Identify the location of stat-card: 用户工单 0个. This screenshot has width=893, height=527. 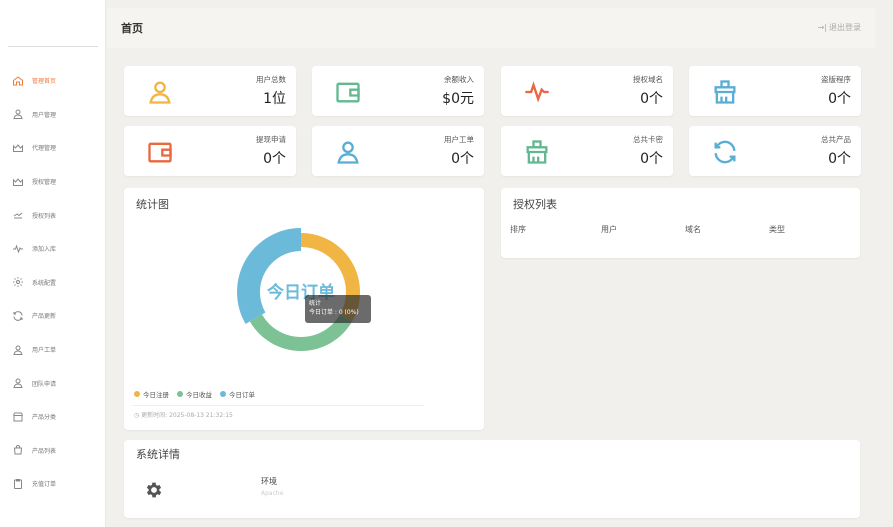
(398, 151).